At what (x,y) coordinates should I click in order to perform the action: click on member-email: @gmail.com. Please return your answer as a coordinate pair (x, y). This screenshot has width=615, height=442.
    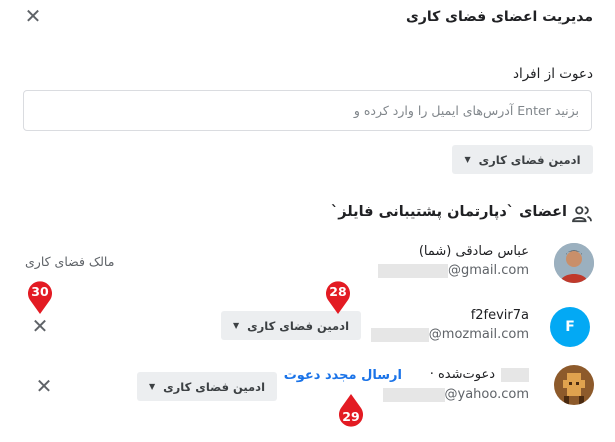
    Looking at the image, I should click on (453, 270).